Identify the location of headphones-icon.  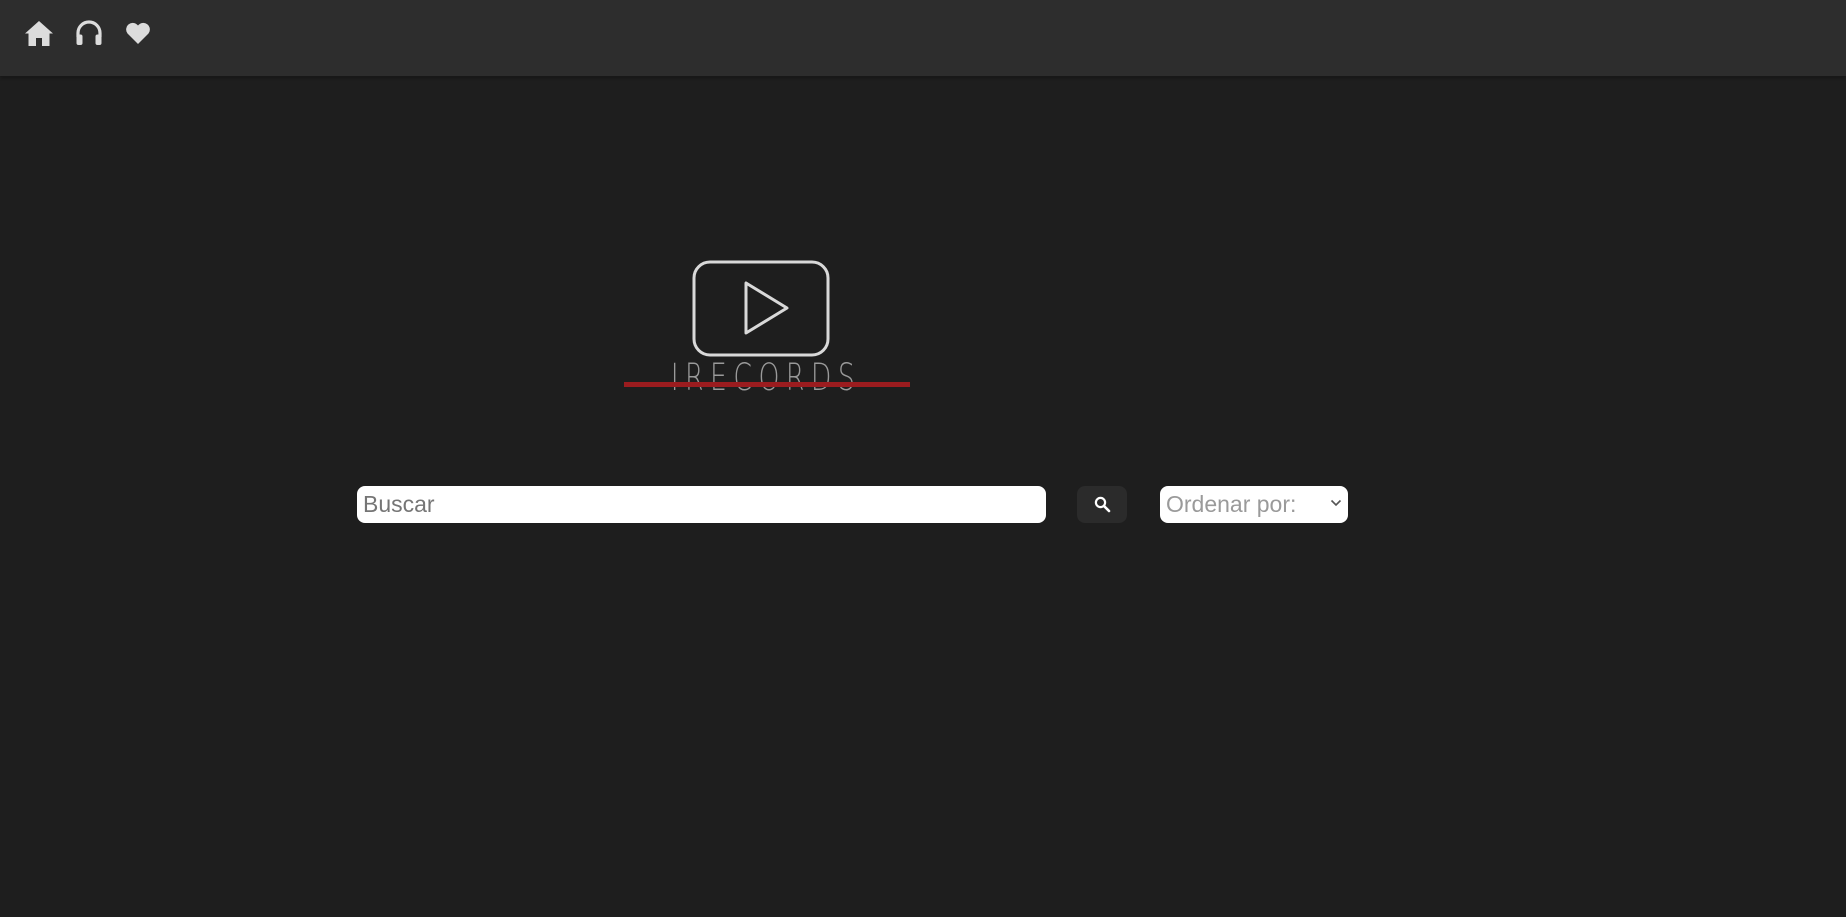
(89, 33).